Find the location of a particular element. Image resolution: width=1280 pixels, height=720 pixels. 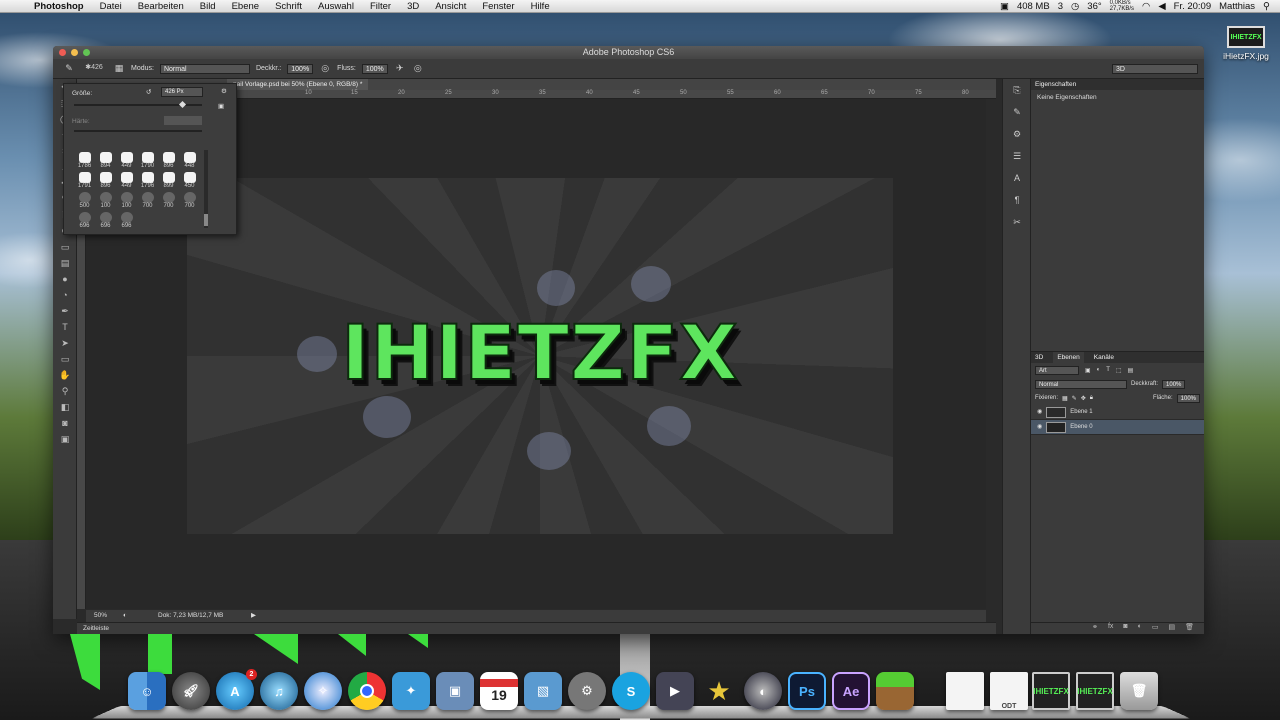

zoom-level: 50% is located at coordinates (100, 616).